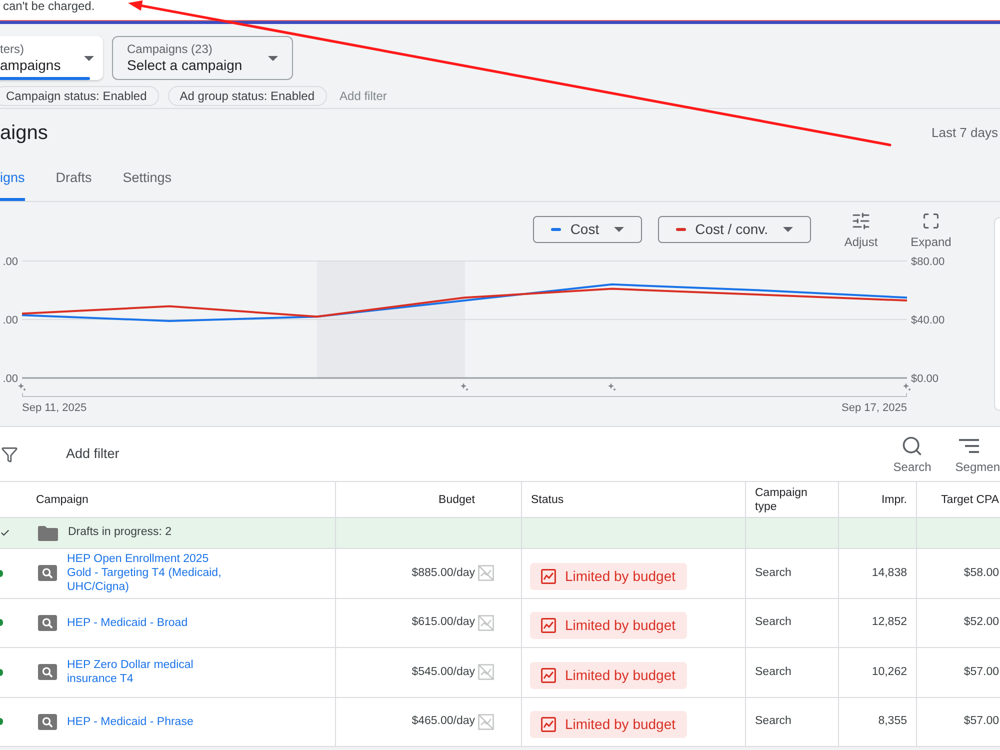 The height and width of the screenshot is (750, 1000). Describe the element at coordinates (146, 623) in the screenshot. I see `campaign-link: HEP - Medicaid - Broad` at that location.